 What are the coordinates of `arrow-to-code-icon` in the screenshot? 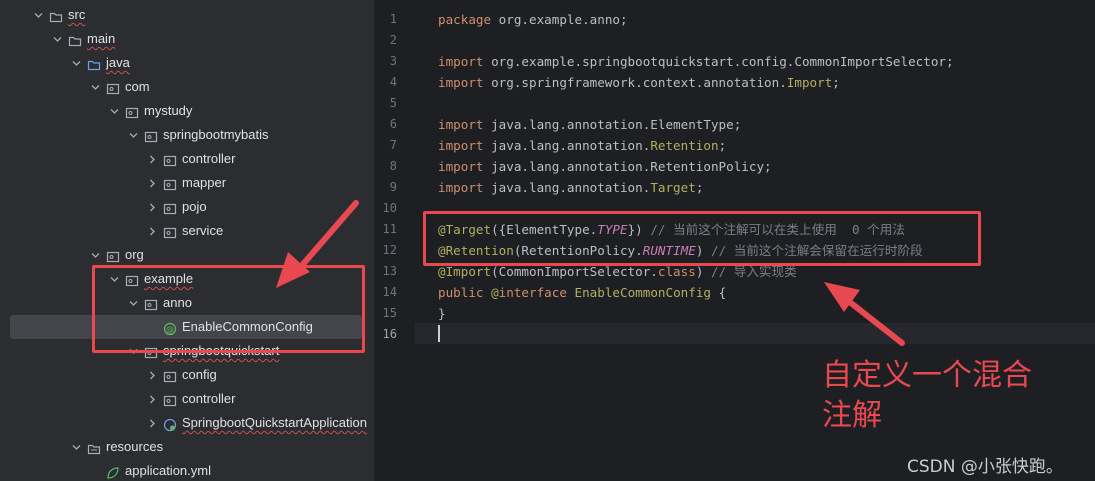 It's located at (864, 314).